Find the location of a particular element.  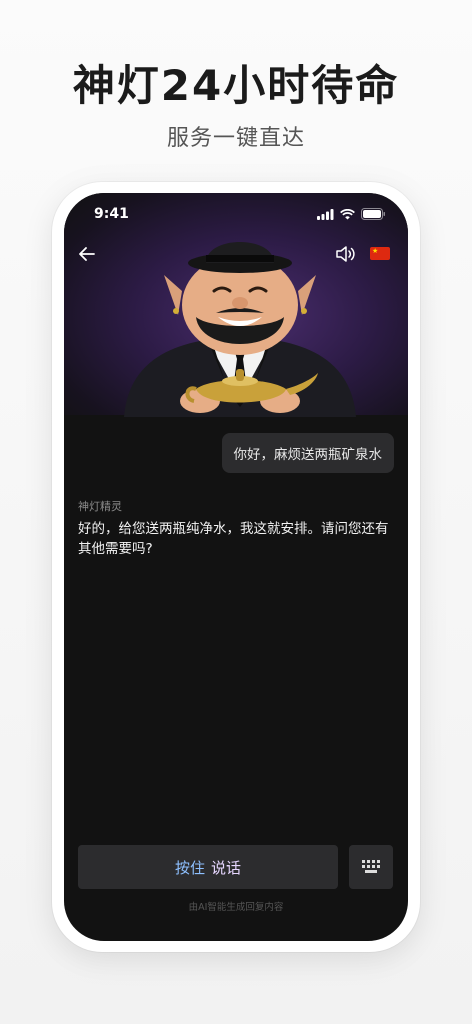

status-bar: 9:41 is located at coordinates (236, 215).